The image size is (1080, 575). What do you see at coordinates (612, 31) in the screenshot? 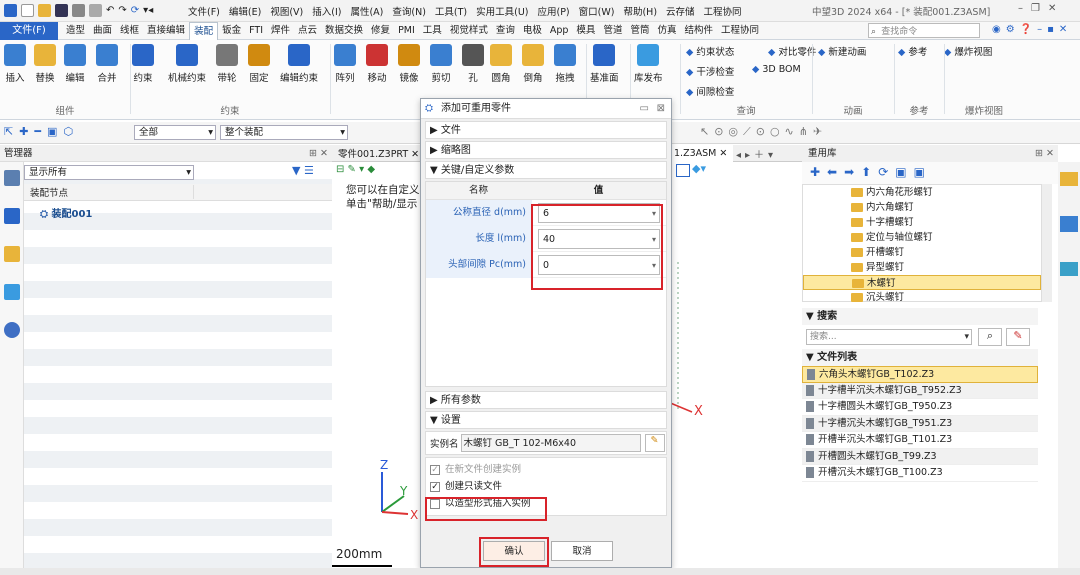
I see `ribbon-tab-18: 管道` at bounding box center [612, 31].